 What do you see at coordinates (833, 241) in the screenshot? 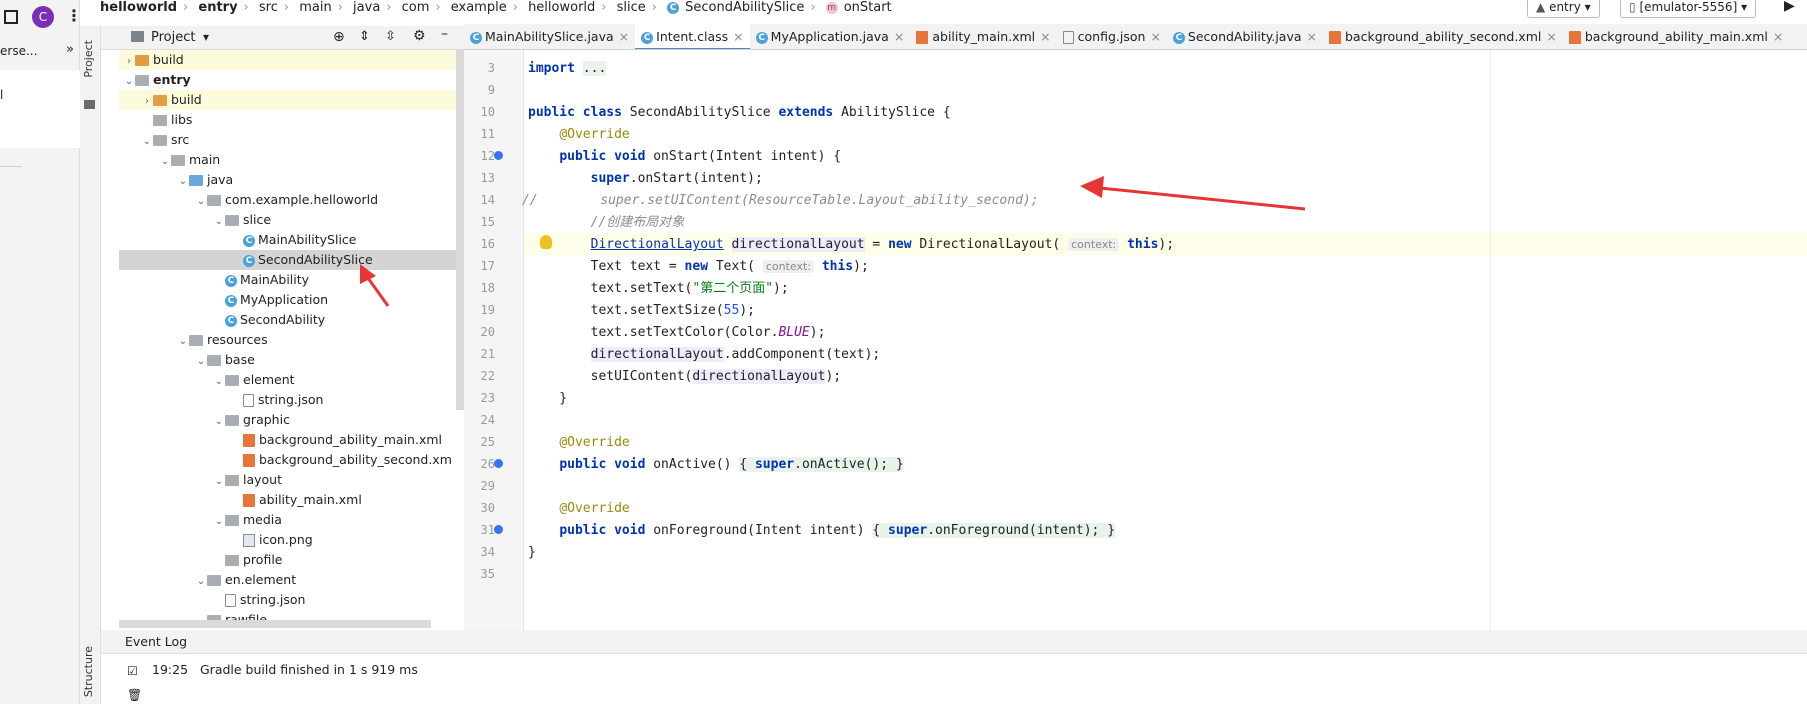
I see `annotation-layer` at bounding box center [833, 241].